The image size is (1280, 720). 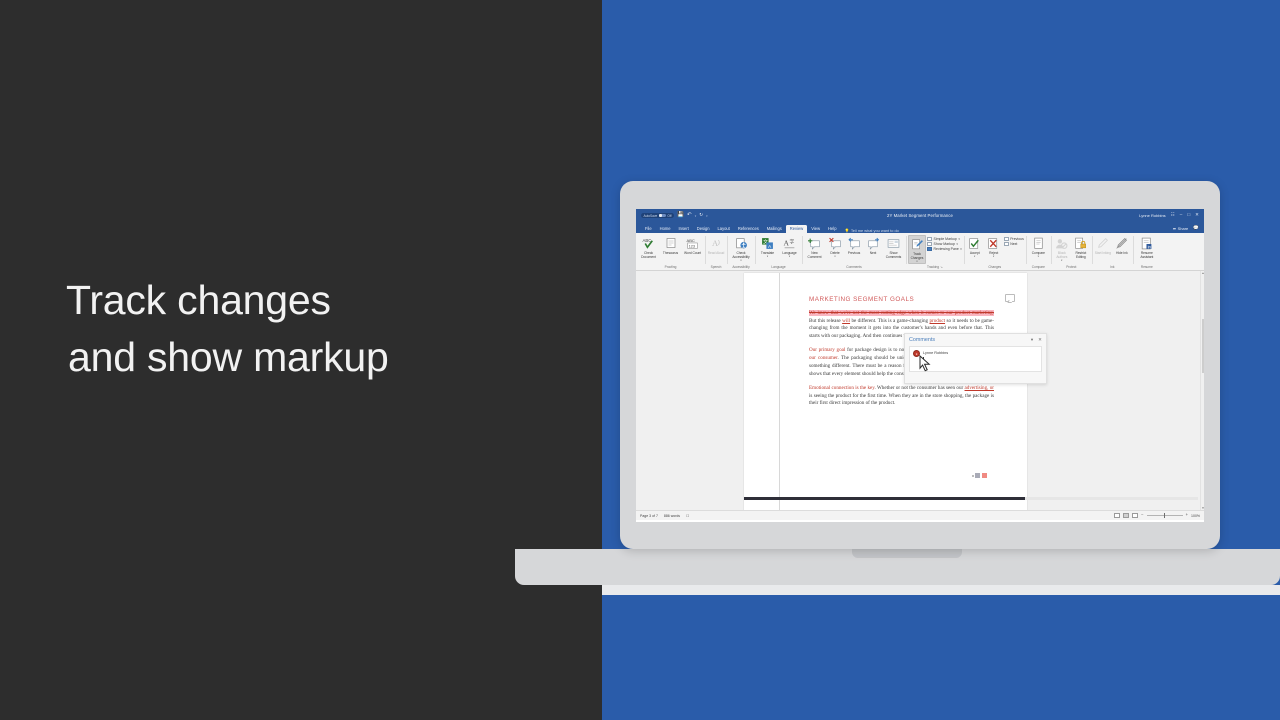 What do you see at coordinates (1203, 273) in the screenshot?
I see `scroll-up-arrow-icon: ▲` at bounding box center [1203, 273].